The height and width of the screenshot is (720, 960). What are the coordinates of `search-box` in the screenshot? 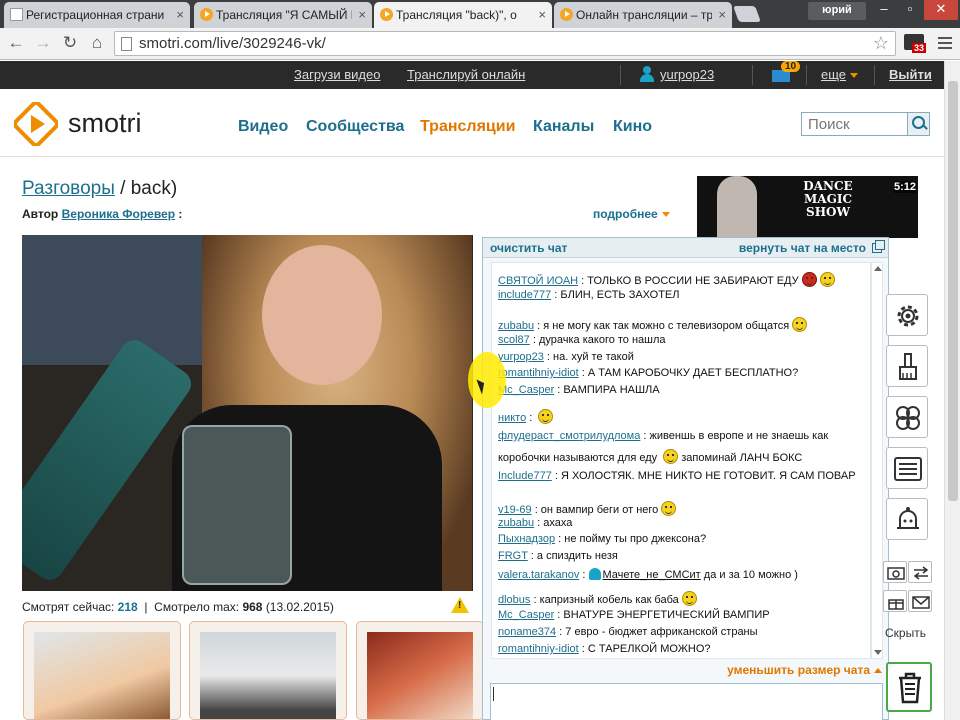 It's located at (865, 124).